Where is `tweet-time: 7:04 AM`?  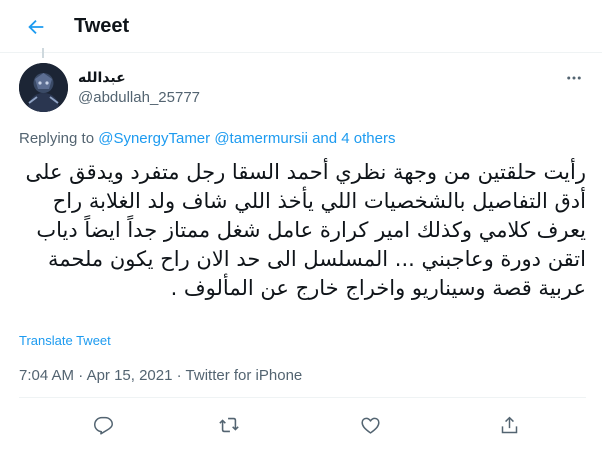 tweet-time: 7:04 AM is located at coordinates (46, 375).